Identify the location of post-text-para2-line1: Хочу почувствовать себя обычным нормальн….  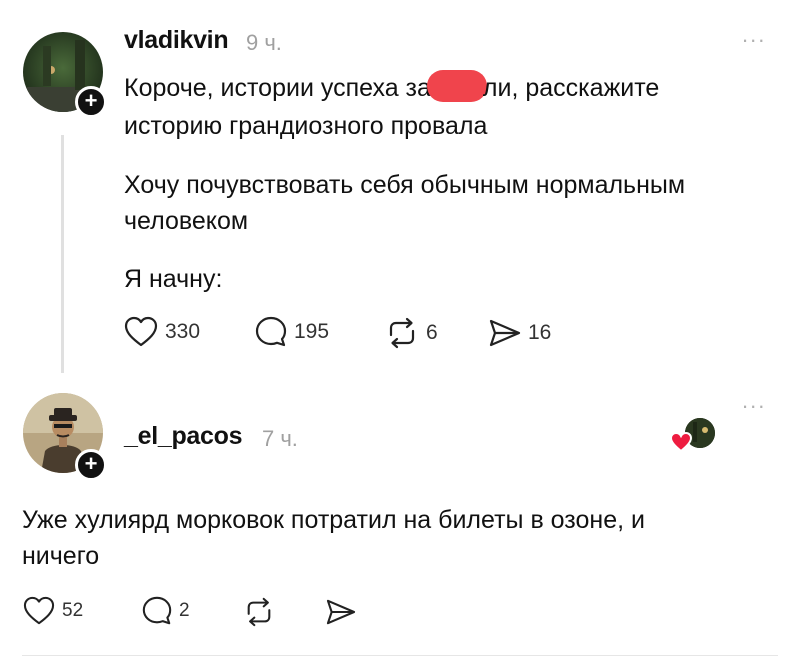
(405, 185).